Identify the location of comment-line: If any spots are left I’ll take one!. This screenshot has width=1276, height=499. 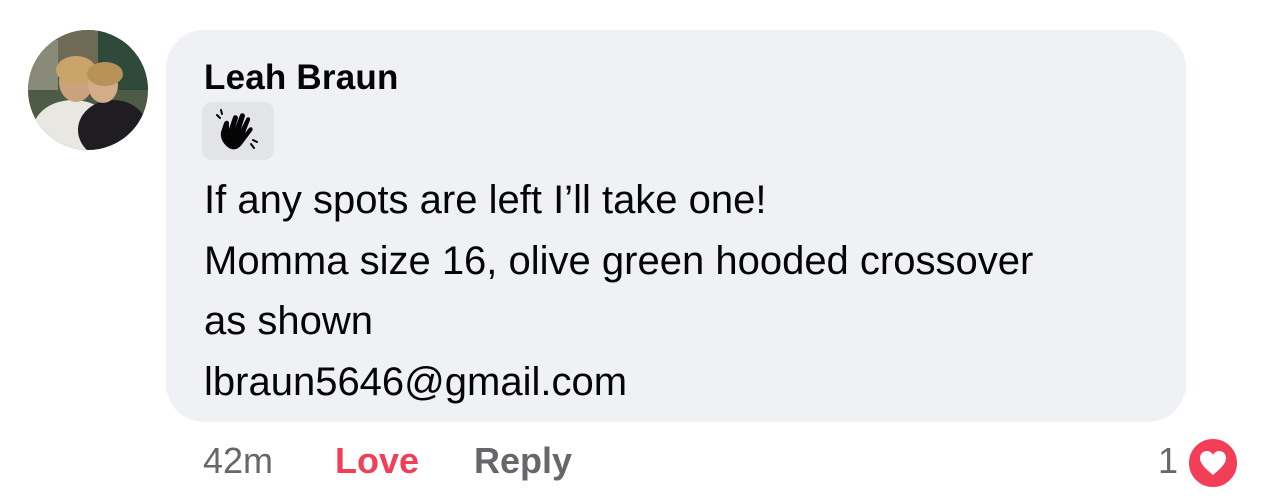
(485, 200).